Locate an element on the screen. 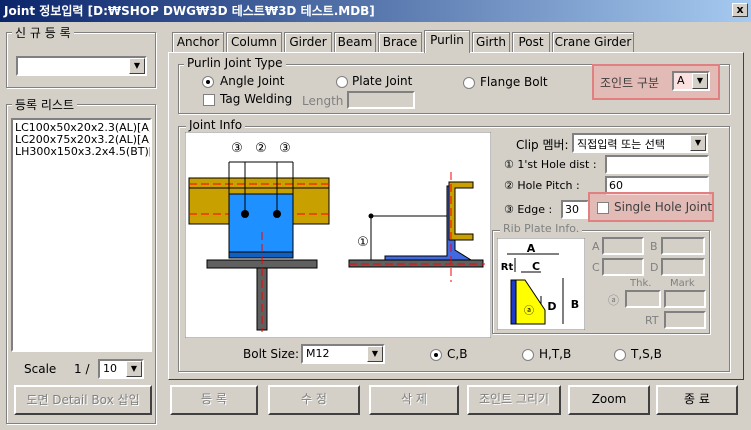 The width and height of the screenshot is (751, 430). modify-button: 수 정 is located at coordinates (314, 400).